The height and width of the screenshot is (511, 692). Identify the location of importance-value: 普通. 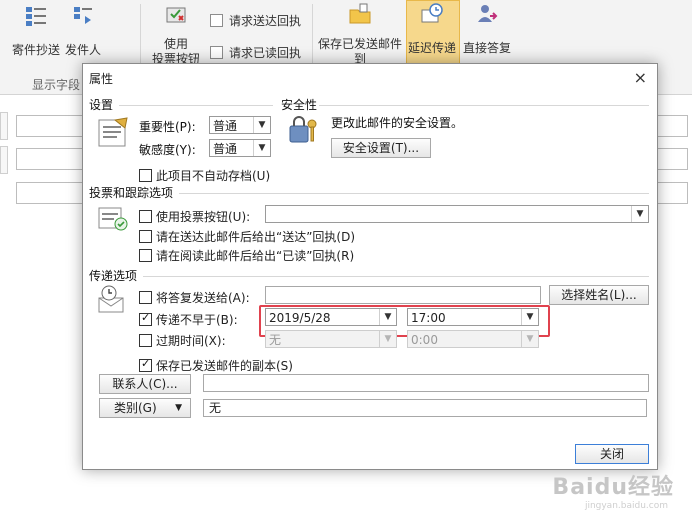
(225, 126).